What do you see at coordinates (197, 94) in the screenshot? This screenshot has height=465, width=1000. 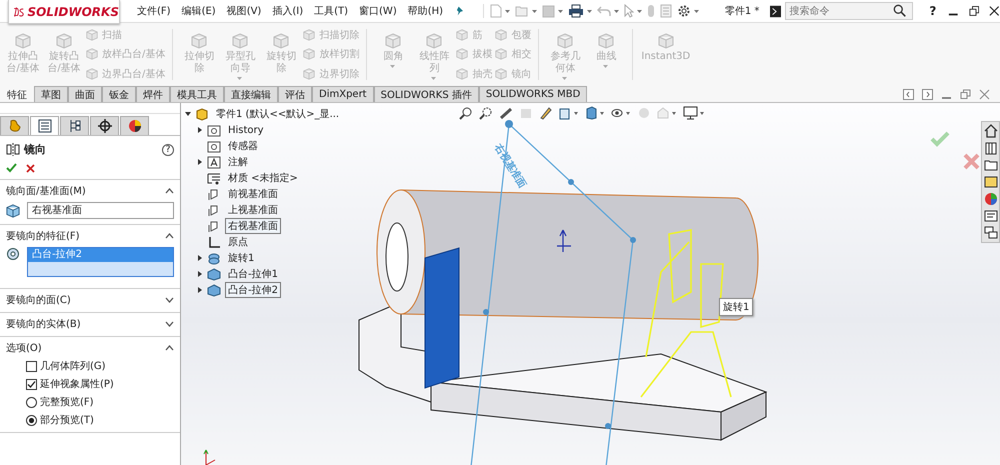 I see `ribbon-tab: 模具工具` at bounding box center [197, 94].